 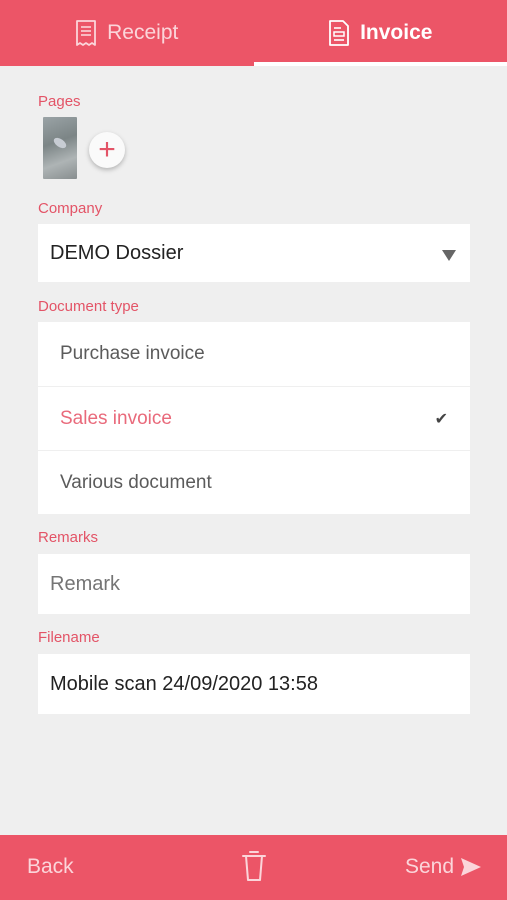 What do you see at coordinates (60, 148) in the screenshot?
I see `page-thumbnail` at bounding box center [60, 148].